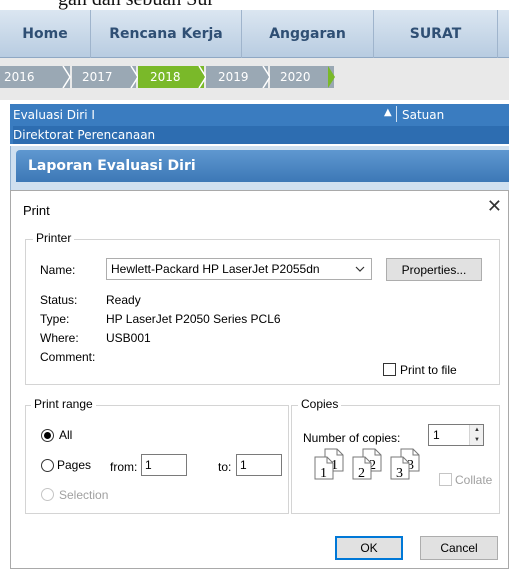 Image resolution: width=509 pixels, height=569 pixels. What do you see at coordinates (84, 135) in the screenshot?
I see `row-label: Direktorat Perencanaan` at bounding box center [84, 135].